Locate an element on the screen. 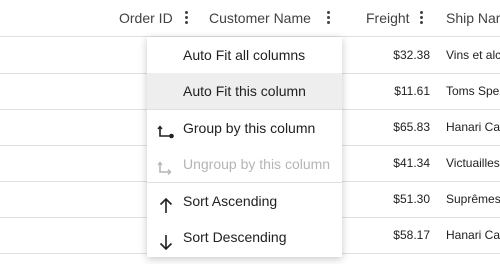  freight-cell: $58.17 is located at coordinates (411, 235).